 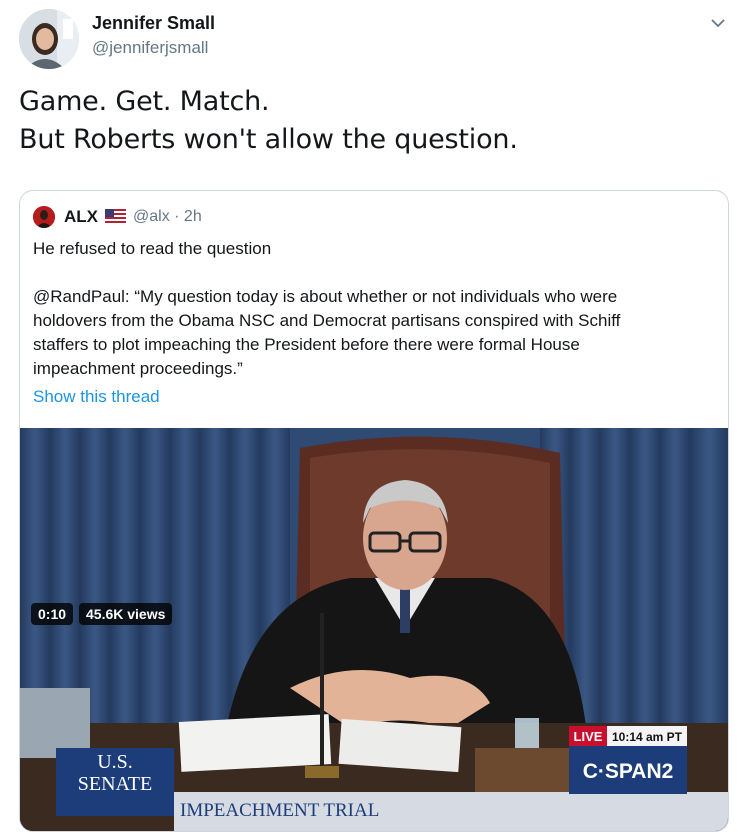 I want to click on author-avatar, so click(x=49, y=39).